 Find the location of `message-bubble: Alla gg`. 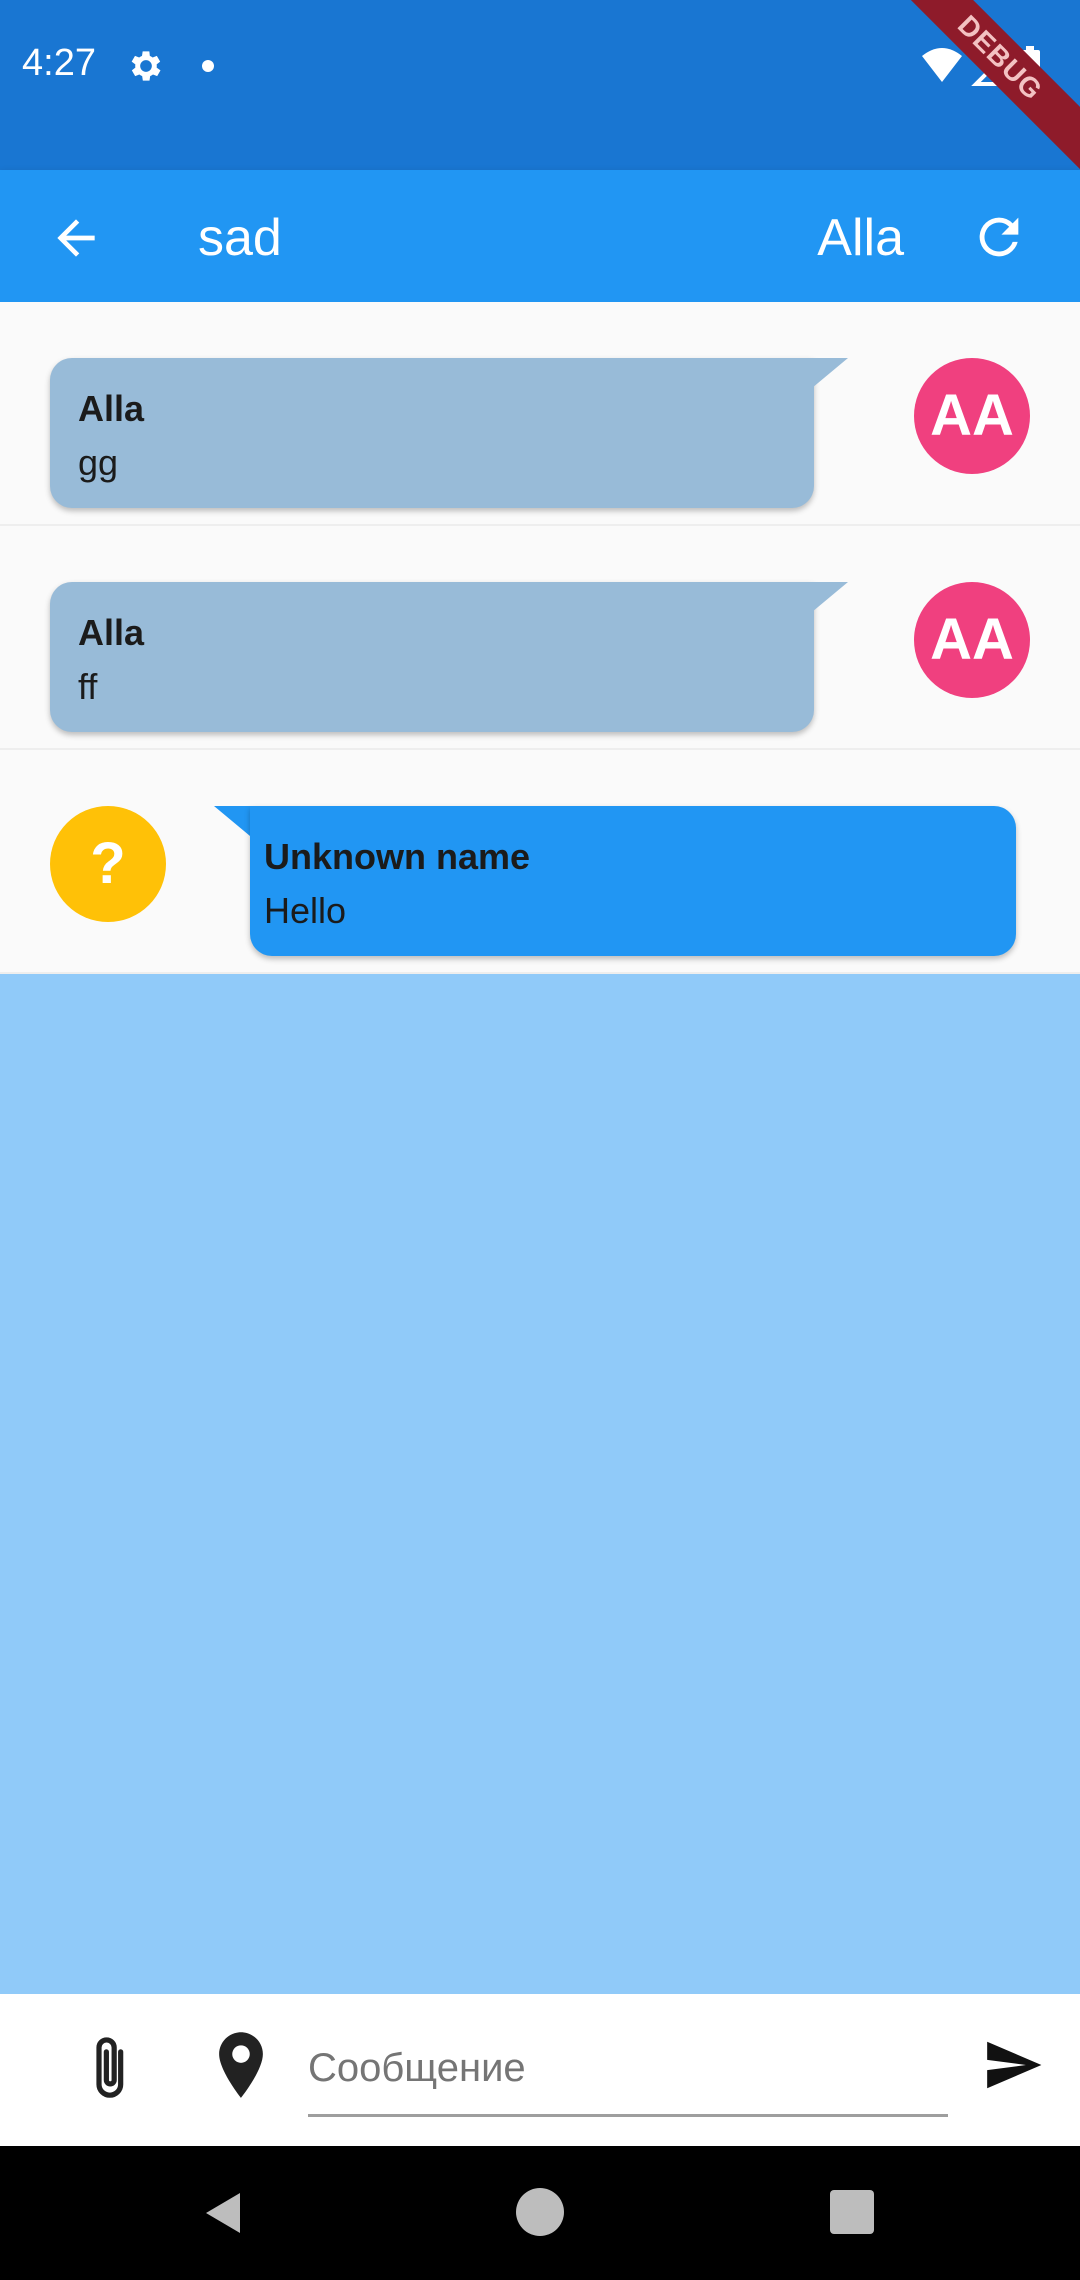

message-bubble: Alla gg is located at coordinates (432, 433).